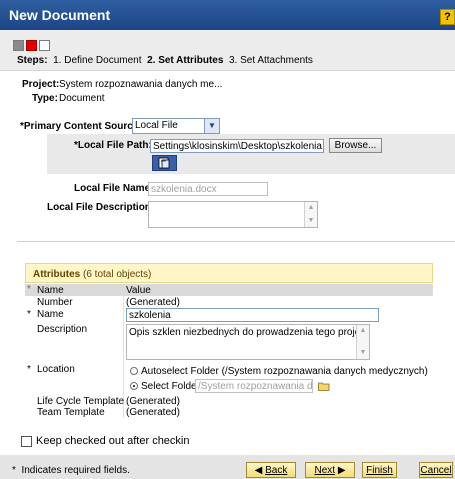 The height and width of the screenshot is (479, 455). Describe the element at coordinates (211, 126) in the screenshot. I see `chevron-down-icon: ▼` at that location.